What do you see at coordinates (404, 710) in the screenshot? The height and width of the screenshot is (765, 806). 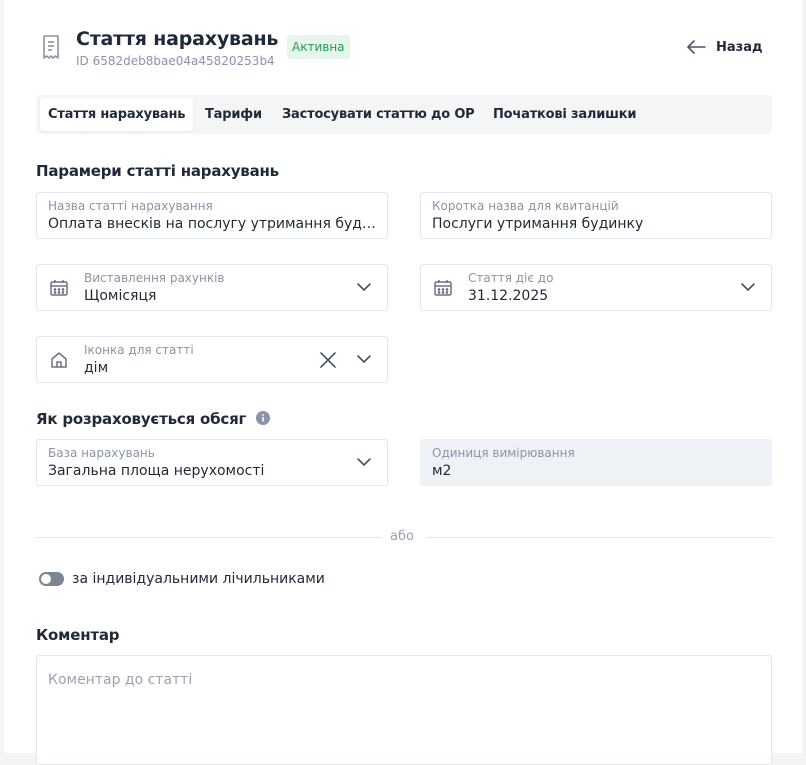 I see `comment-textarea` at bounding box center [404, 710].